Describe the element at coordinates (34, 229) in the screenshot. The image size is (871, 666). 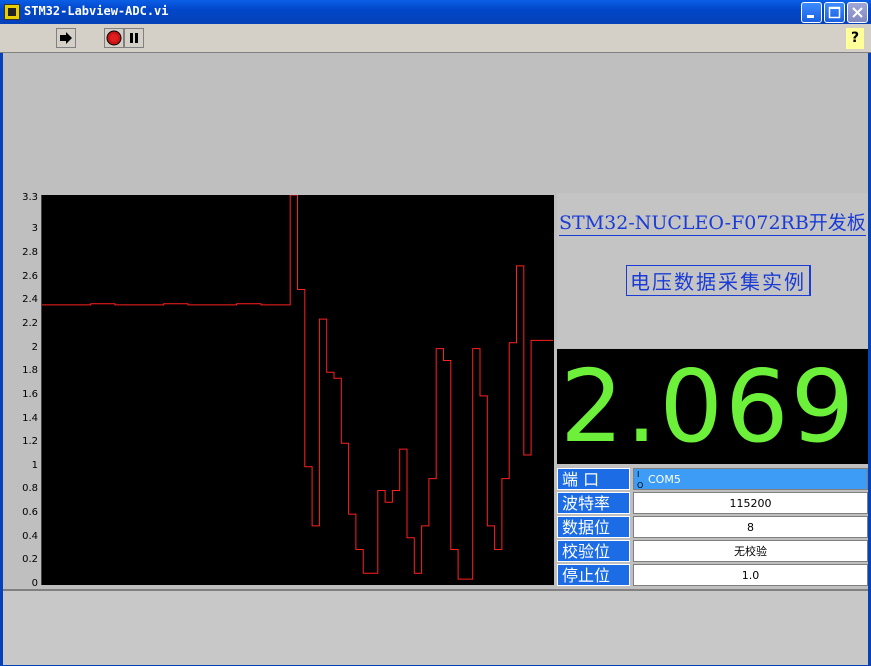
I see `y-tick-label: 3` at that location.